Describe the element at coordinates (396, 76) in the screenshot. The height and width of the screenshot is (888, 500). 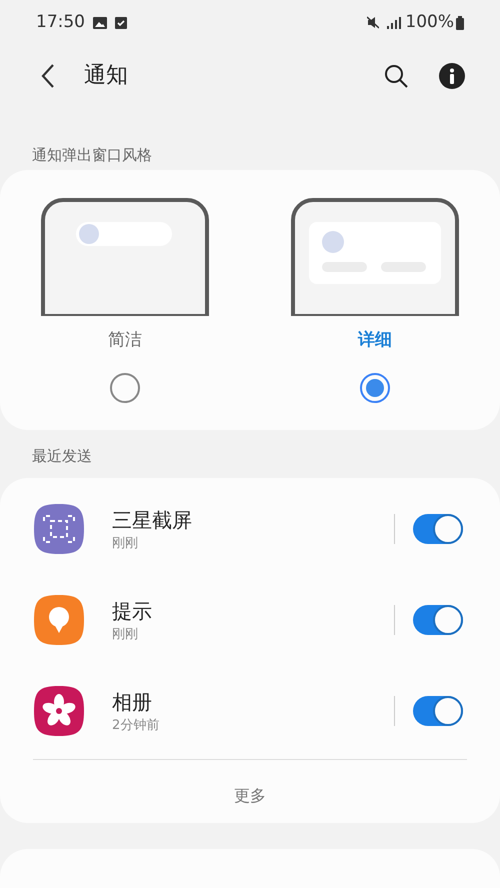
I see `search-icon` at that location.